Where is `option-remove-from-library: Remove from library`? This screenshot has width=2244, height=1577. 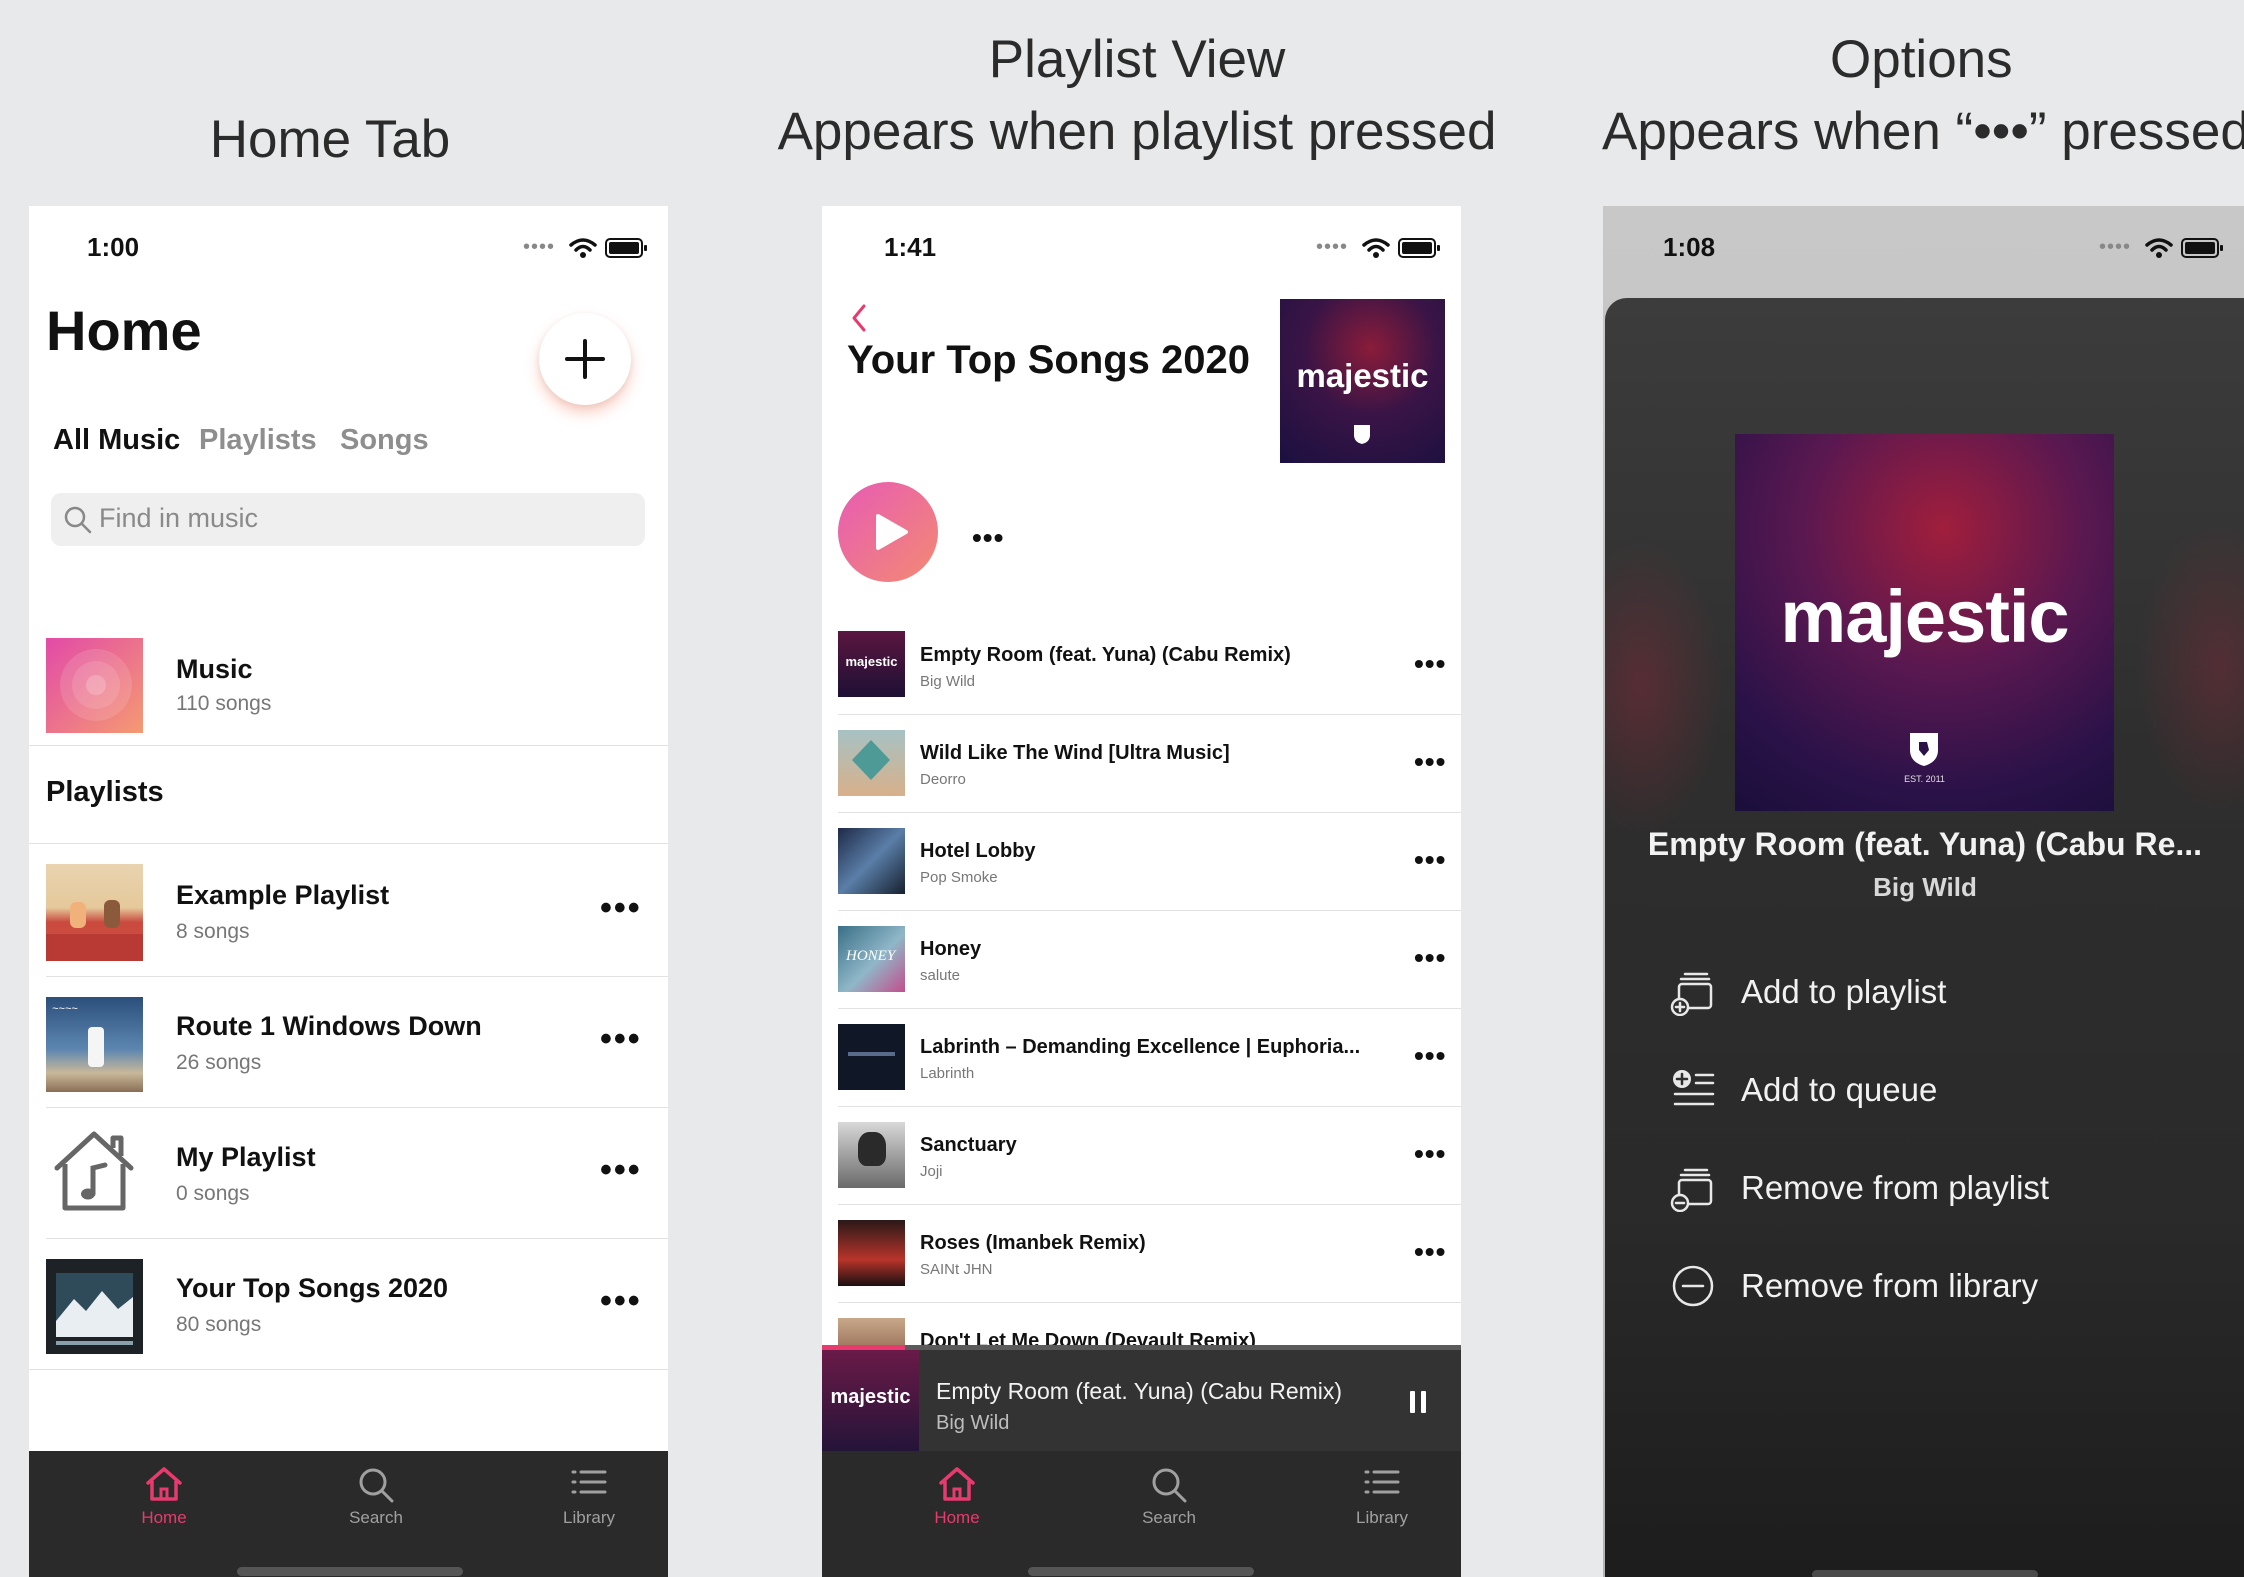 option-remove-from-library: Remove from library is located at coordinates (1853, 1286).